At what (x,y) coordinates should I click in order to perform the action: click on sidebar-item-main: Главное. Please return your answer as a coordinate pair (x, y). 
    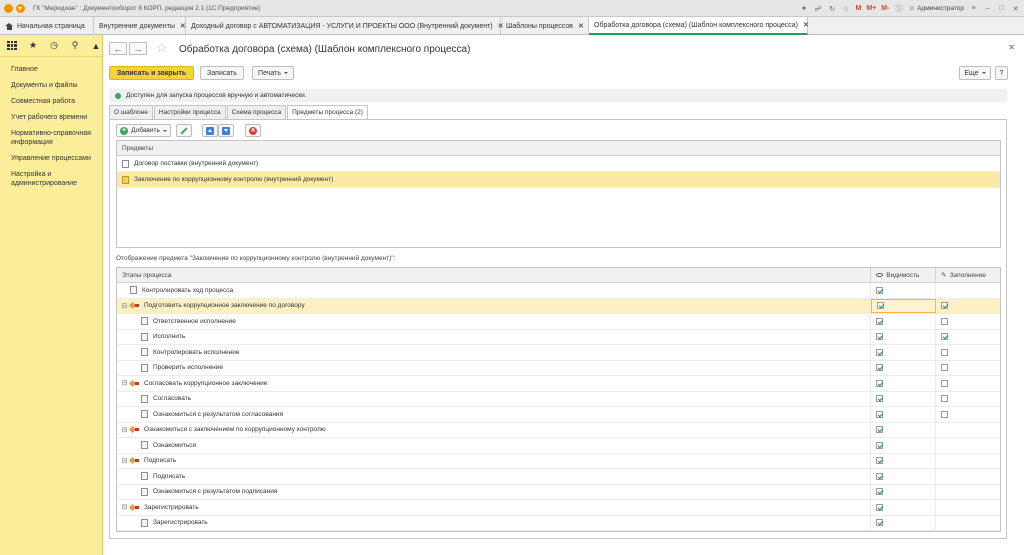
    Looking at the image, I should click on (51, 69).